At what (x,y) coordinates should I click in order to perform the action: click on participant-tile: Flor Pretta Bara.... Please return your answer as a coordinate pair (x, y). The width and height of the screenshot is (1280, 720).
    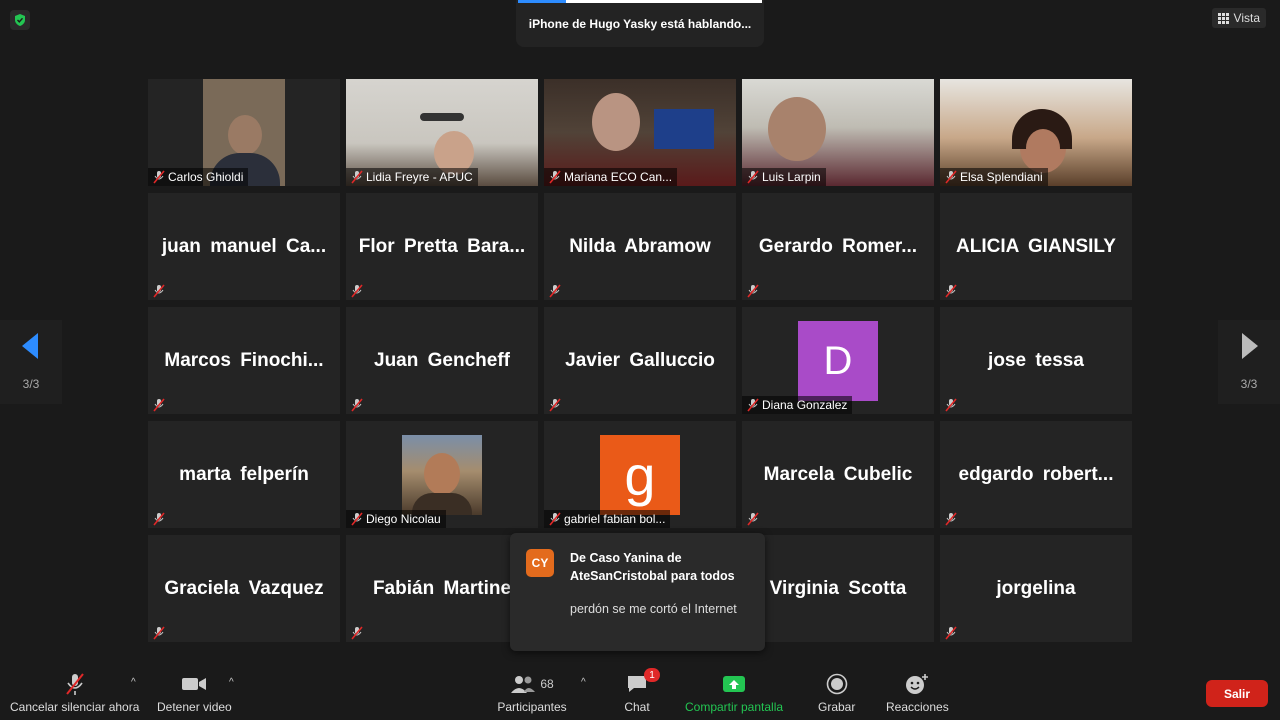
    Looking at the image, I should click on (442, 246).